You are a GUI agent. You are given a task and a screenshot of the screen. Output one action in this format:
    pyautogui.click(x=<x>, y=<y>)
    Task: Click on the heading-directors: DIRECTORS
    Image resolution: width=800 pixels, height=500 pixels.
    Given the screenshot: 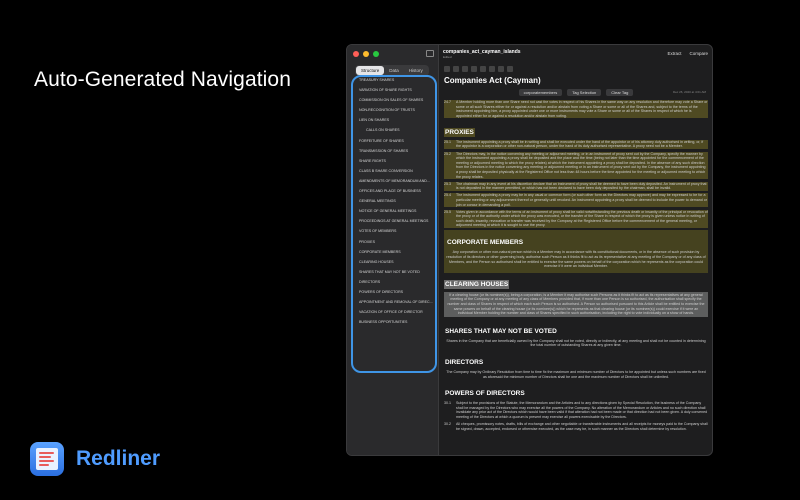 What is the action you would take?
    pyautogui.click(x=464, y=362)
    